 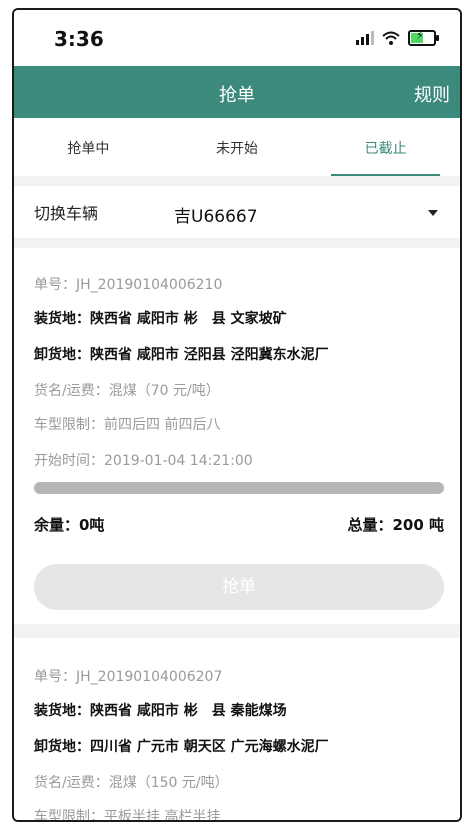 I want to click on vehicle-limit: 车型限制：平板半挂 高栏半挂, so click(x=127, y=815).